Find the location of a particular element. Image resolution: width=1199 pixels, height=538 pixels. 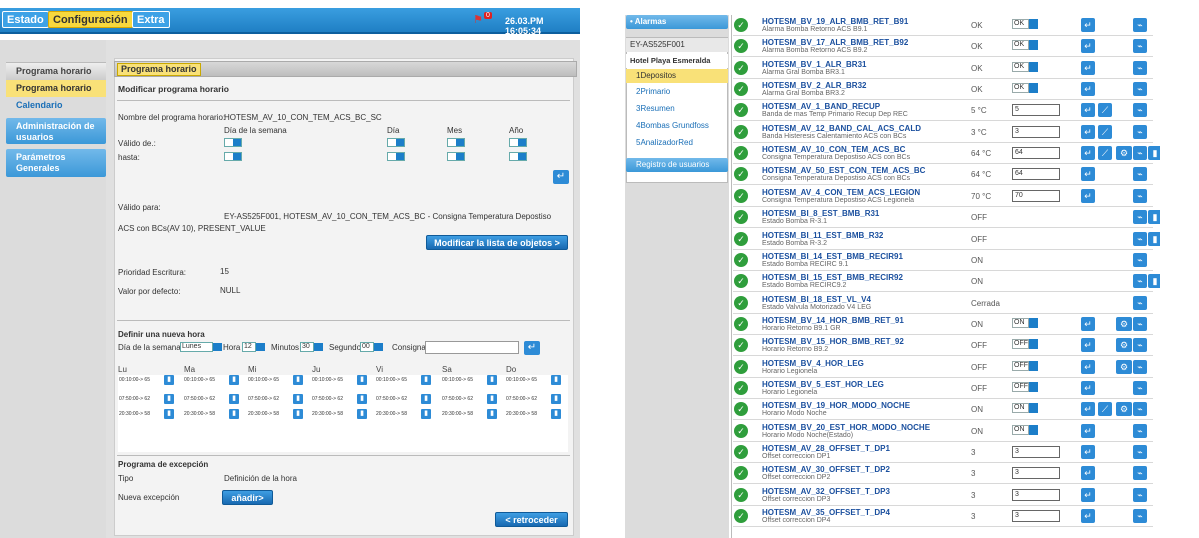

datapoint-name: HOTESM_BV_19_ALR_BMB_RET_B91 is located at coordinates (835, 21).